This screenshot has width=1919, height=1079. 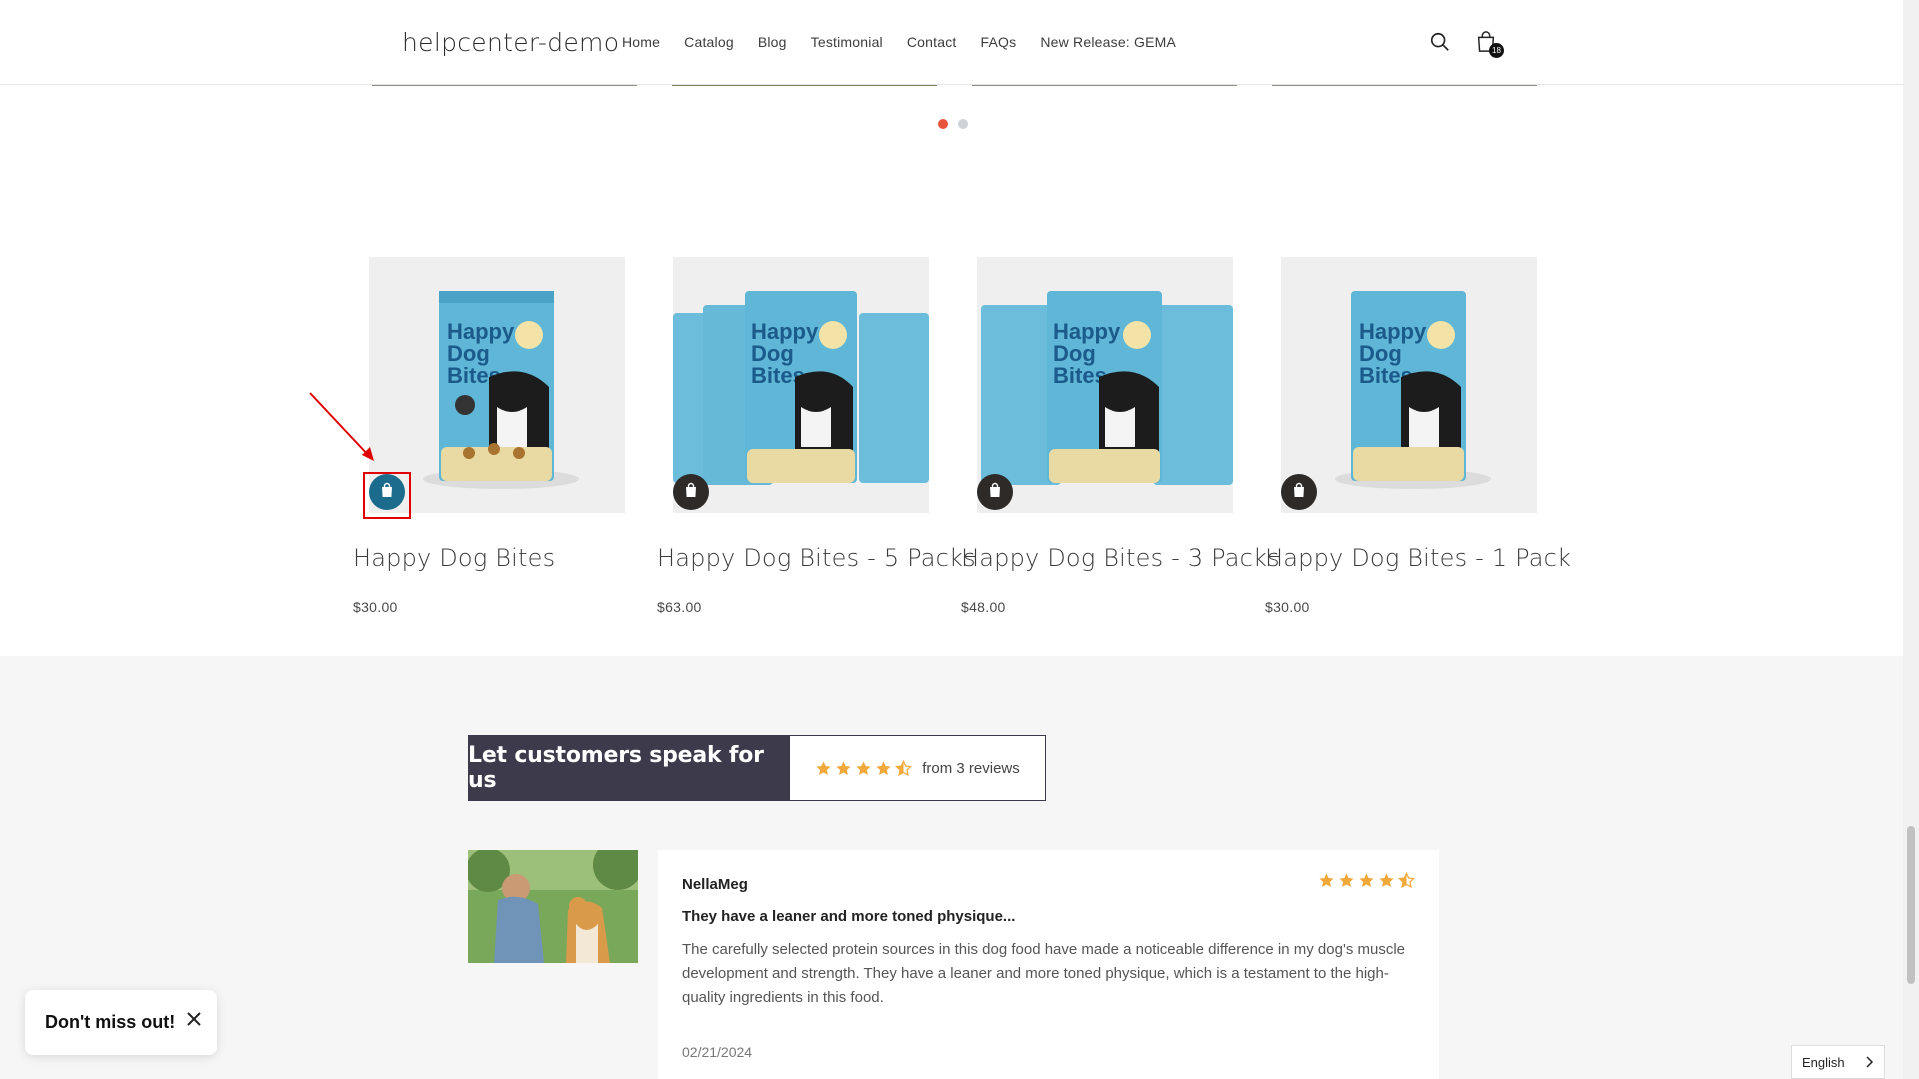 I want to click on cart-count-badge: 18, so click(x=1496, y=50).